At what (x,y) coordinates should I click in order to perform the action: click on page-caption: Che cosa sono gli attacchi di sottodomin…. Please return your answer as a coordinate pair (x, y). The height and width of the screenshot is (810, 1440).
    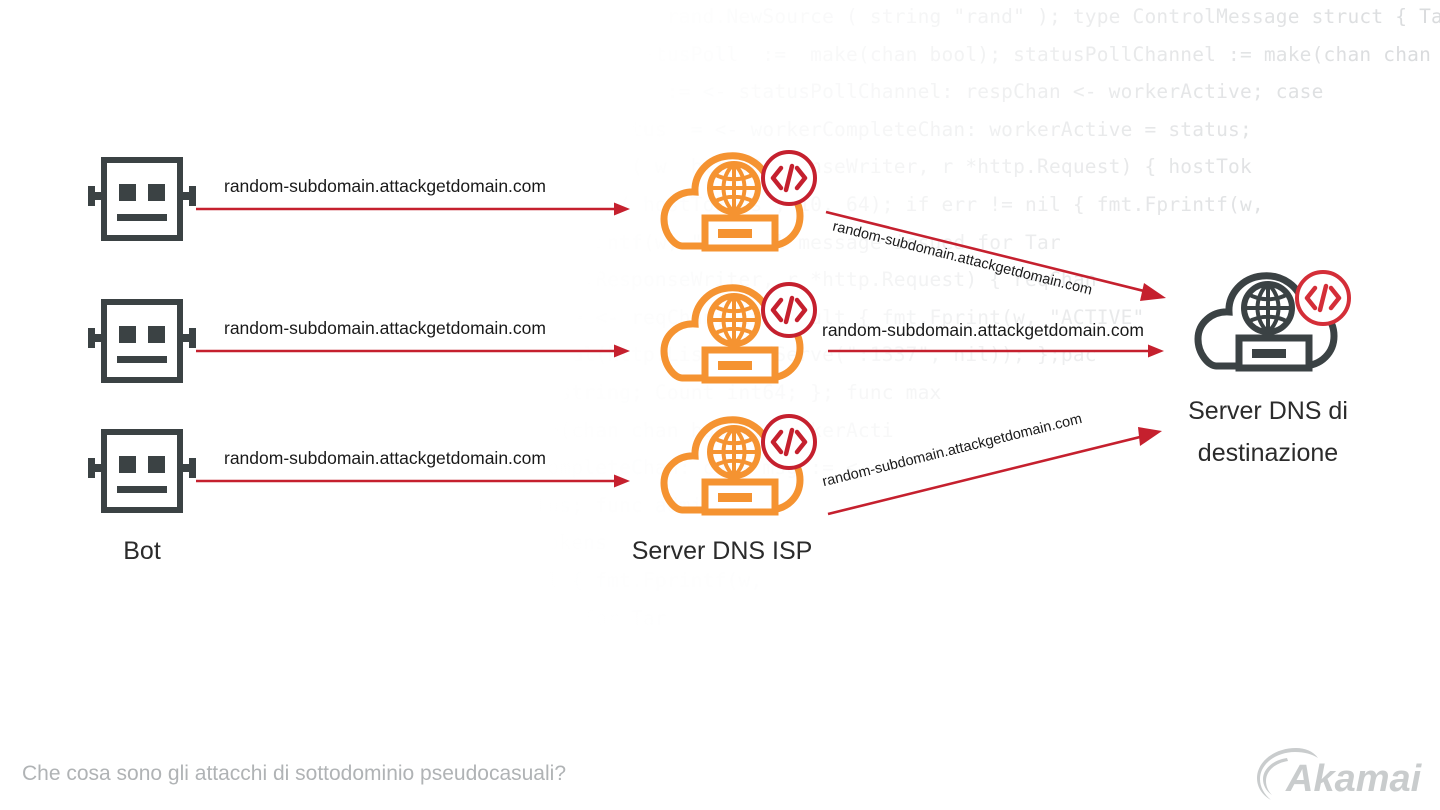
    Looking at the image, I should click on (294, 773).